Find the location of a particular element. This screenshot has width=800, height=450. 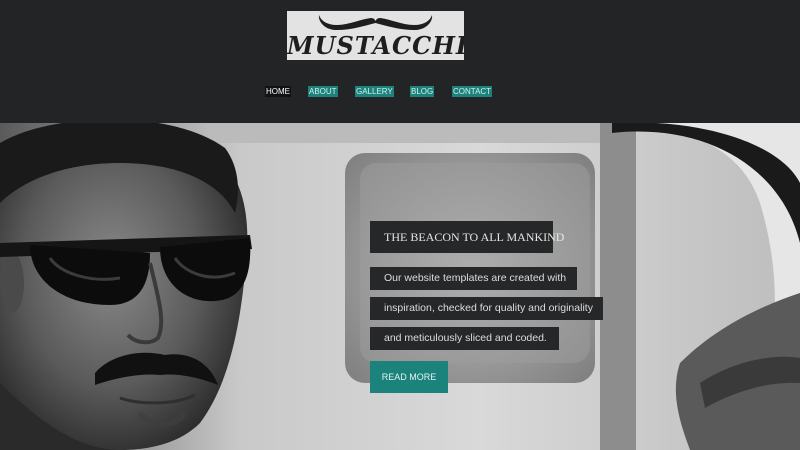

read-more-button: READ MORE is located at coordinates (409, 377).